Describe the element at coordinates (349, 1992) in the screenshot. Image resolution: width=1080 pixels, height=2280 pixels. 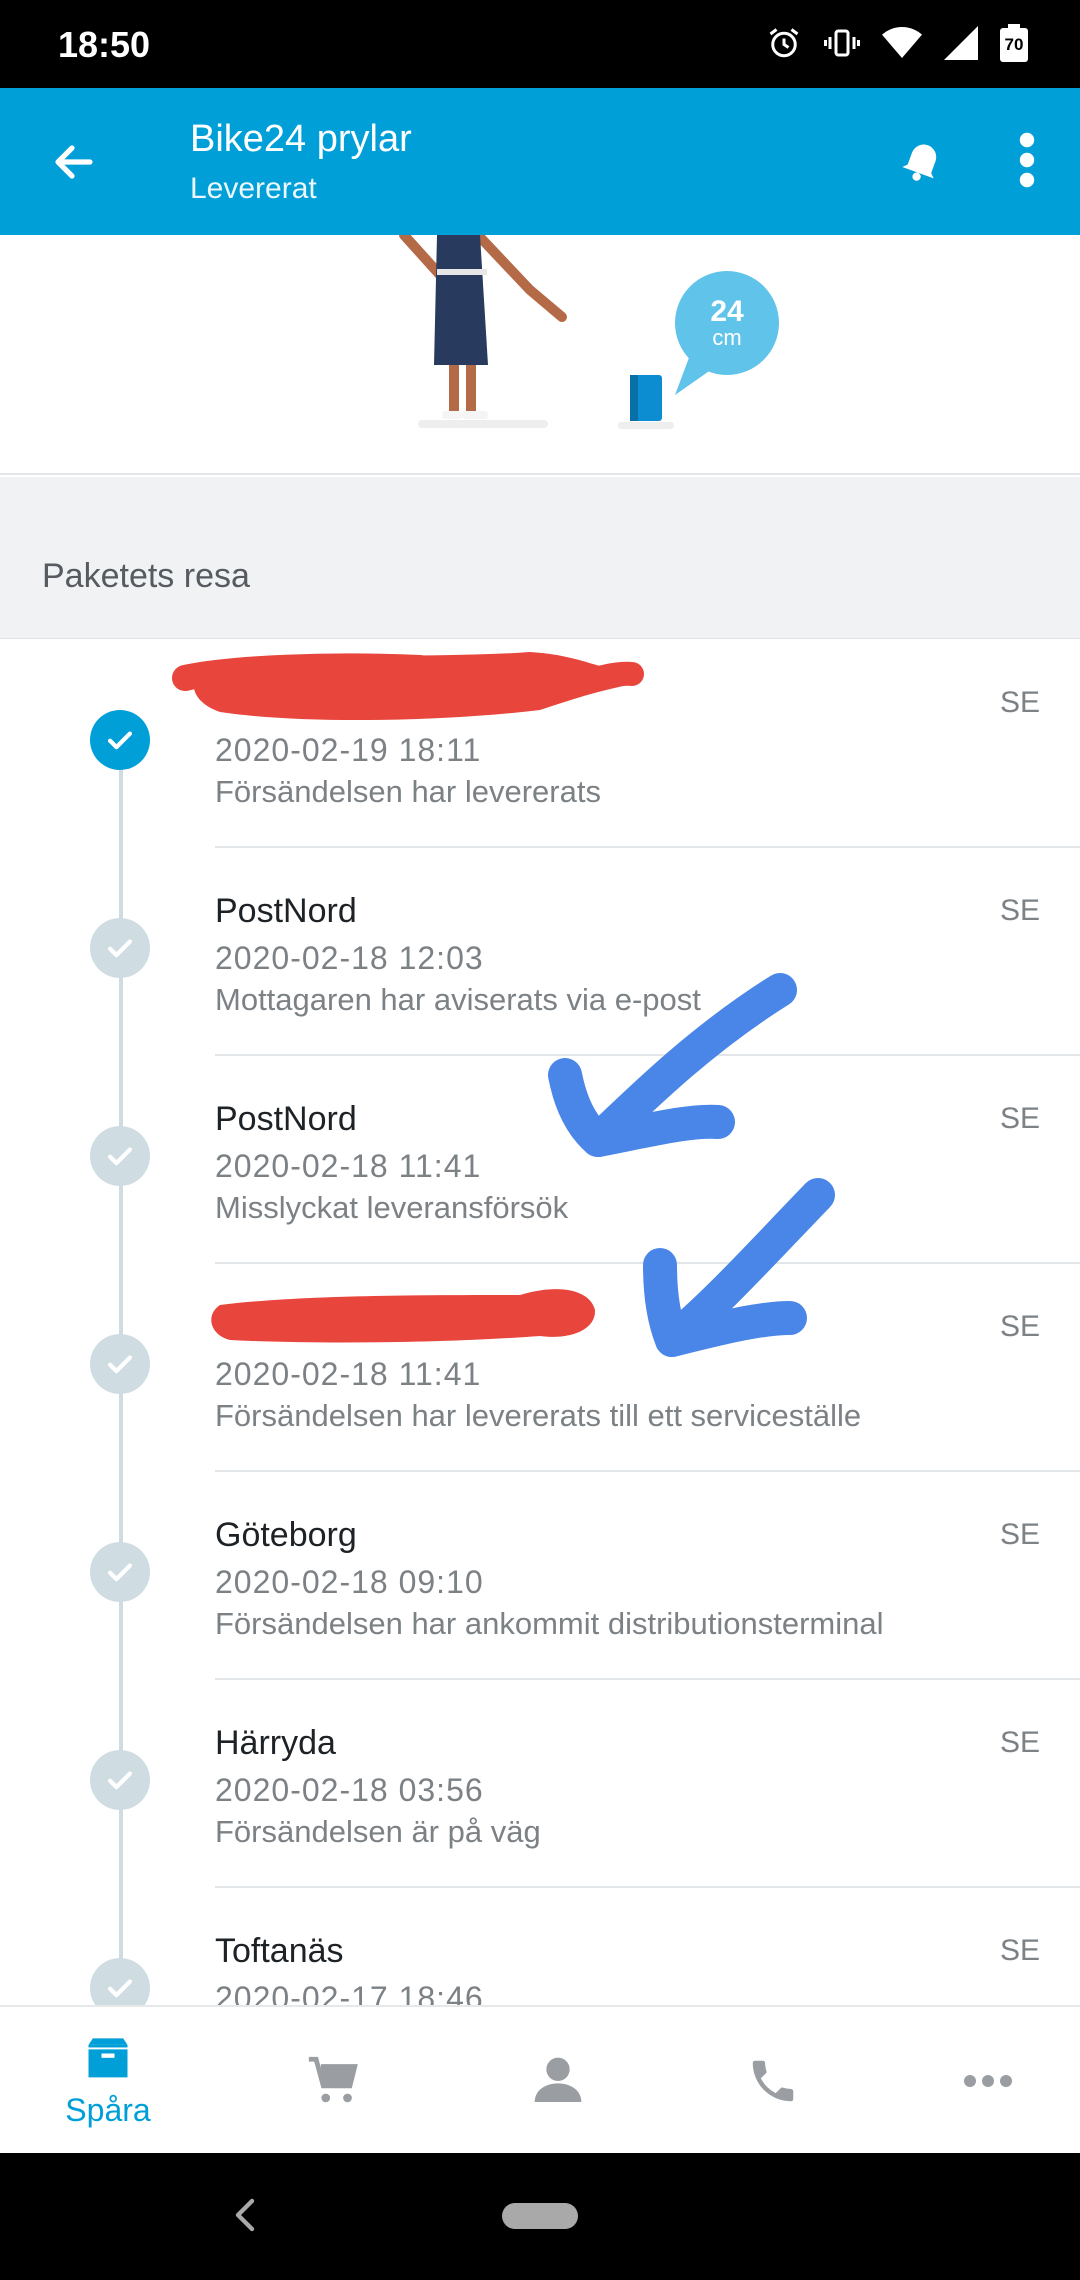
I see `event-date: 2020-02-17 18:46` at that location.